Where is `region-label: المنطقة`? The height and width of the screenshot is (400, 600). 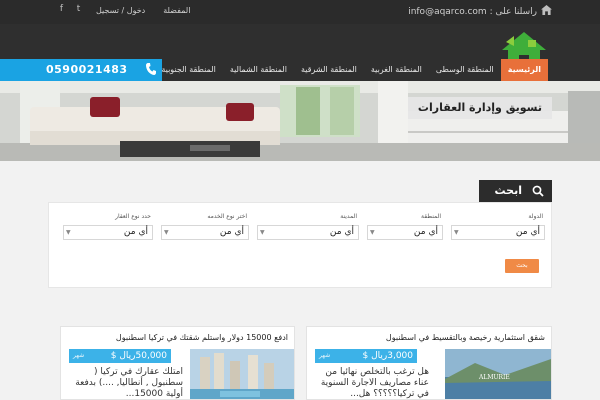 region-label: المنطقة is located at coordinates (431, 216).